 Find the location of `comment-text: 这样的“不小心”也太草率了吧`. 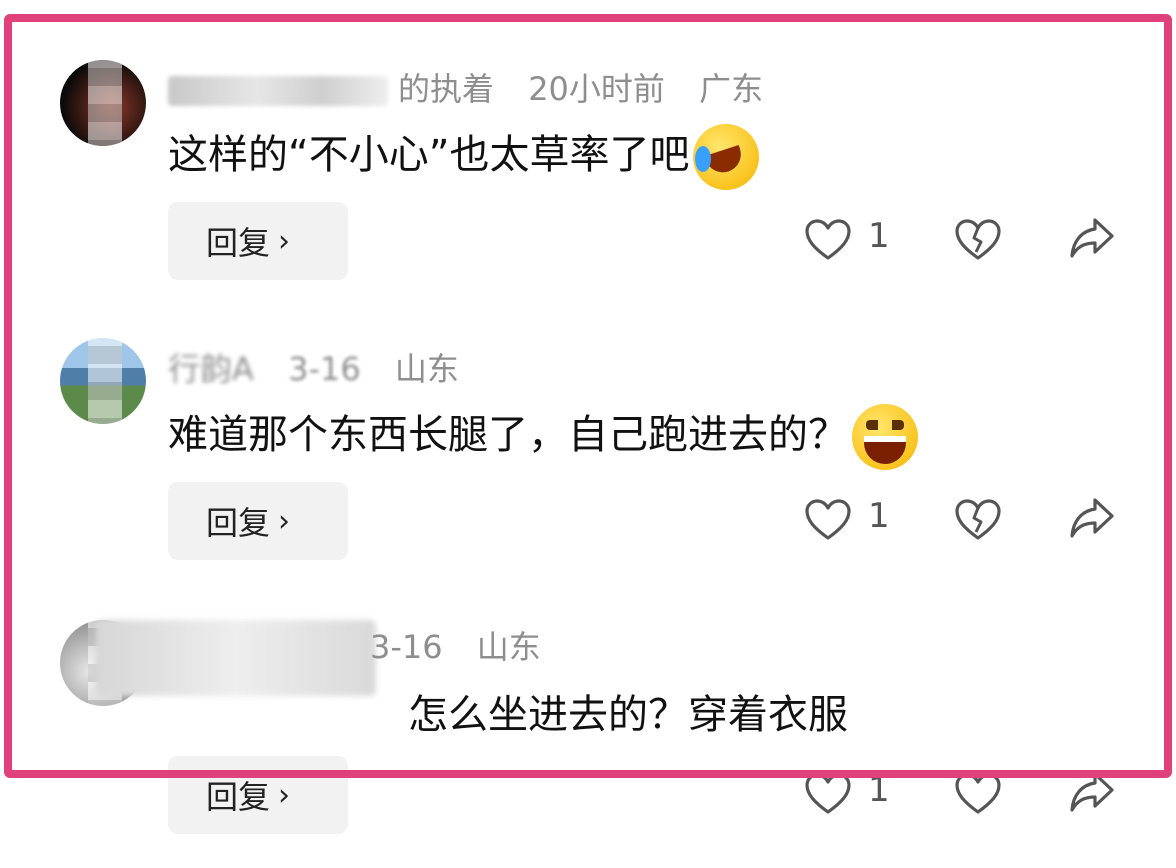

comment-text: 这样的“不小心”也太草率了吧 is located at coordinates (464, 156).